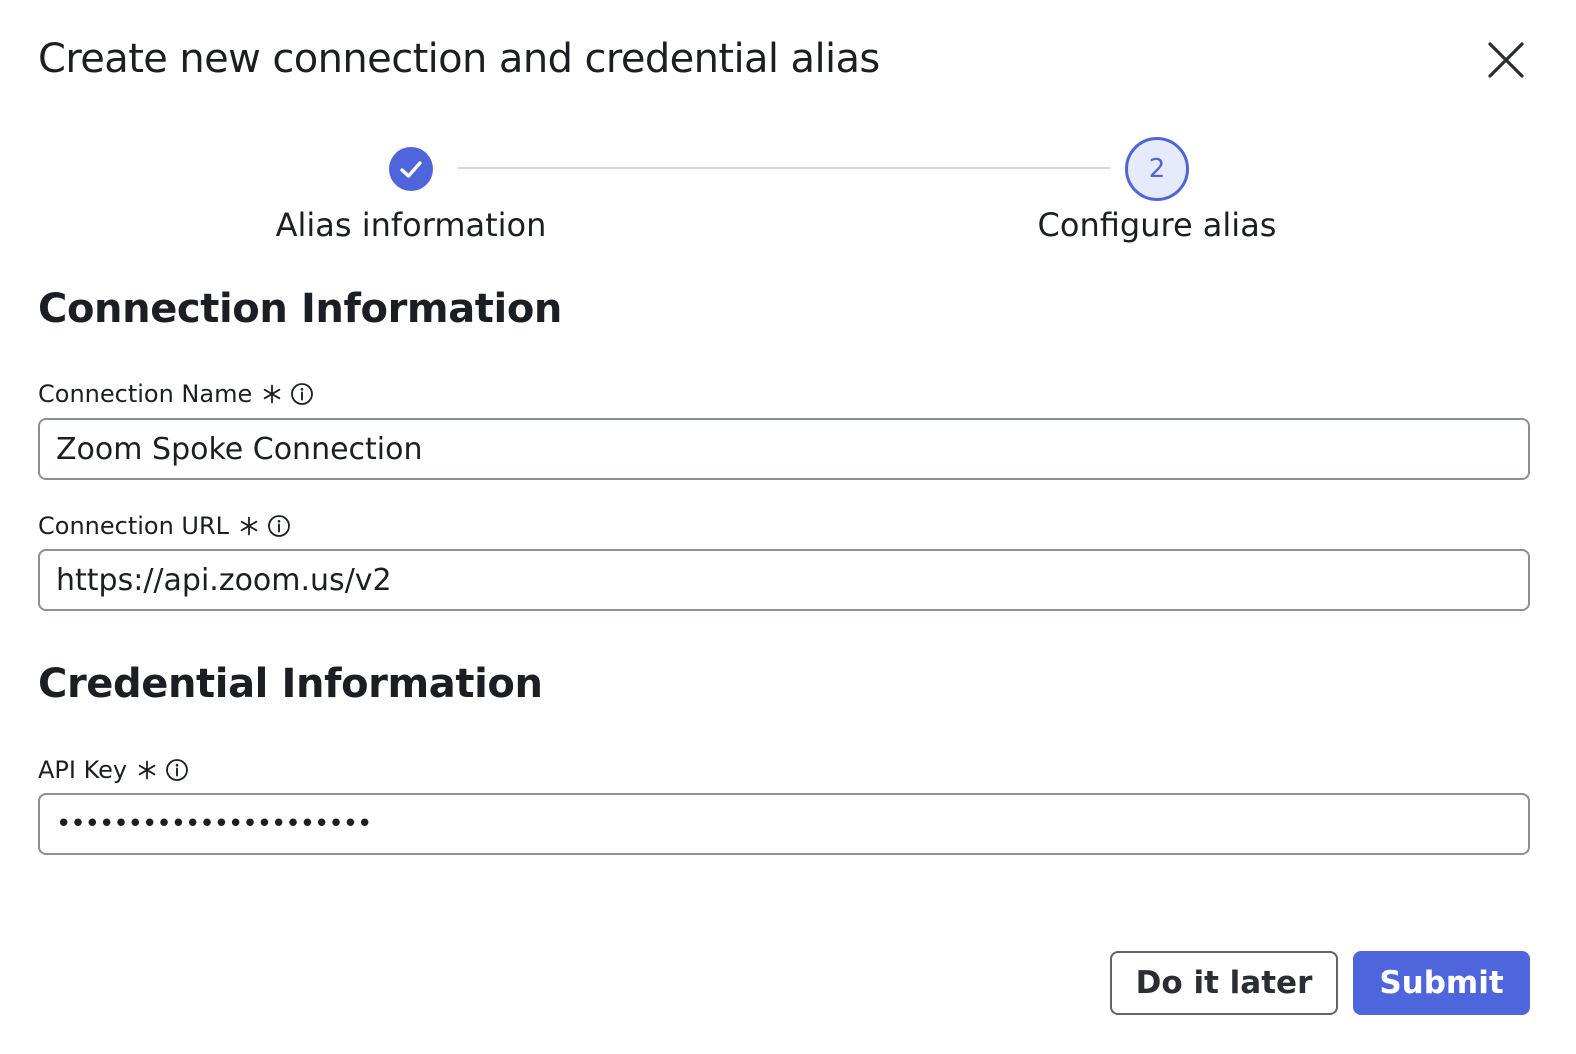  Describe the element at coordinates (134, 526) in the screenshot. I see `connection-url-label: Connection URL` at that location.